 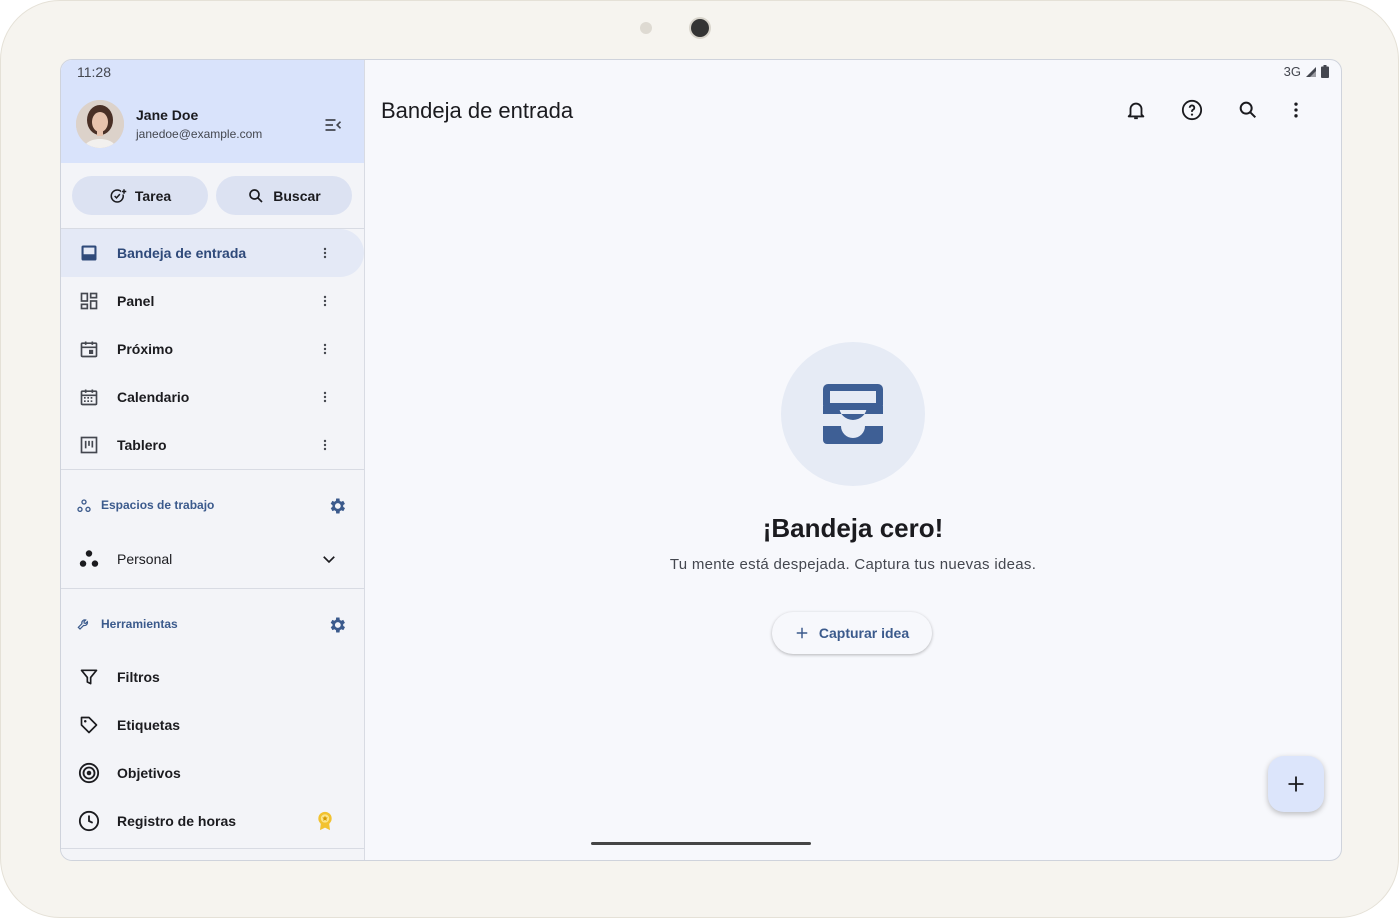 I want to click on account-header: 11:28 Jane Doe janedoe@example.com, so click(x=212, y=111).